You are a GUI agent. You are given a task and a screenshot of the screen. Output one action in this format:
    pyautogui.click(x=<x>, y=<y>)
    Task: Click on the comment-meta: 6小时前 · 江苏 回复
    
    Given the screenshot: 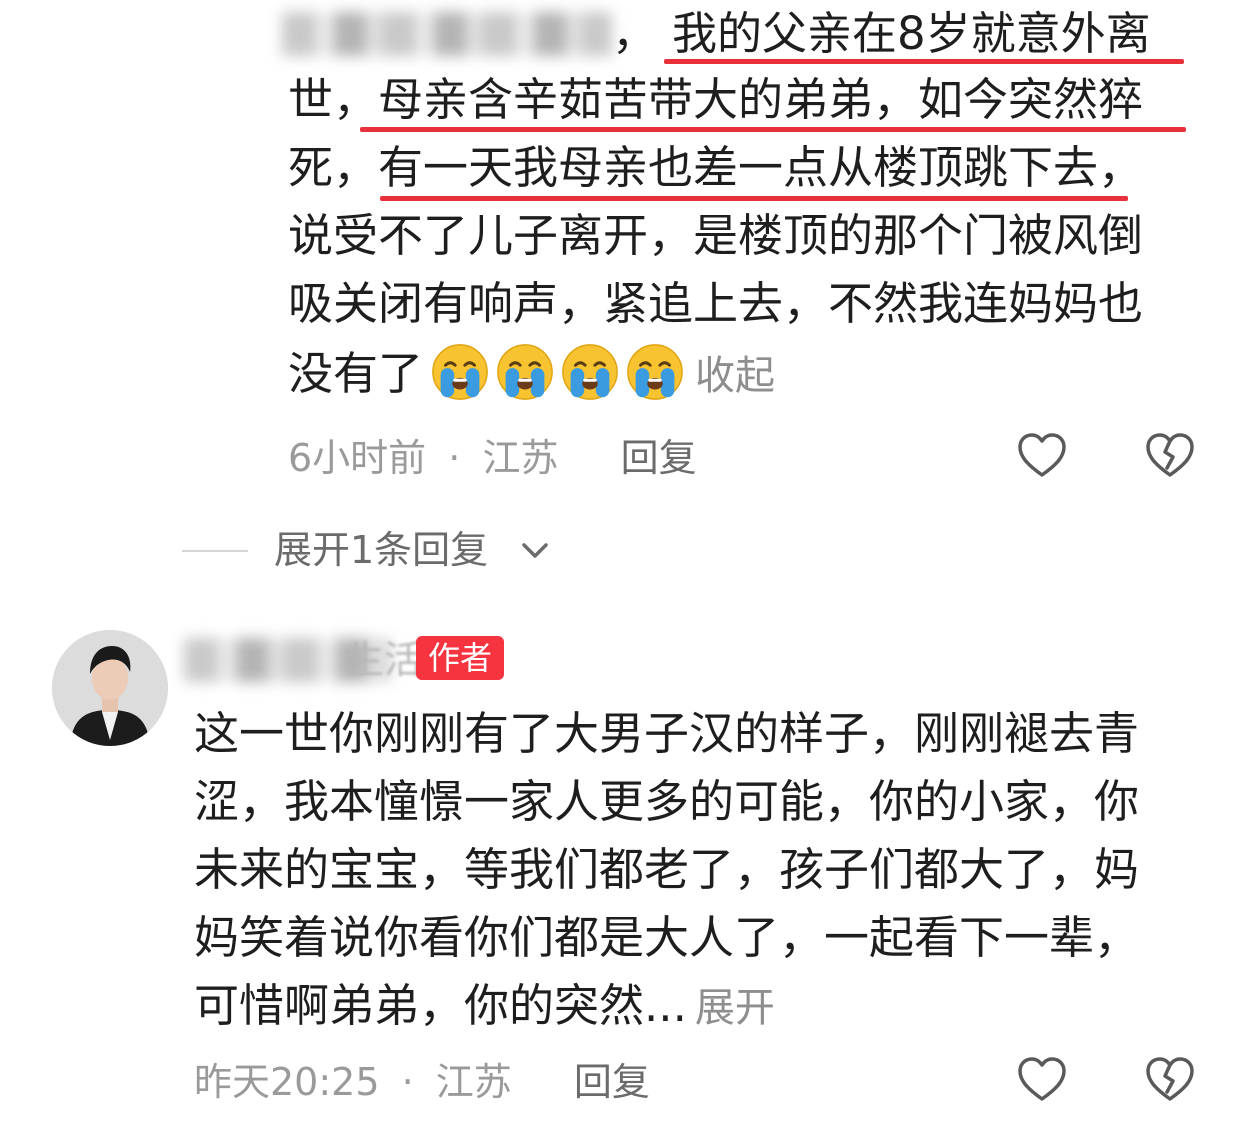 What is the action you would take?
    pyautogui.click(x=492, y=458)
    